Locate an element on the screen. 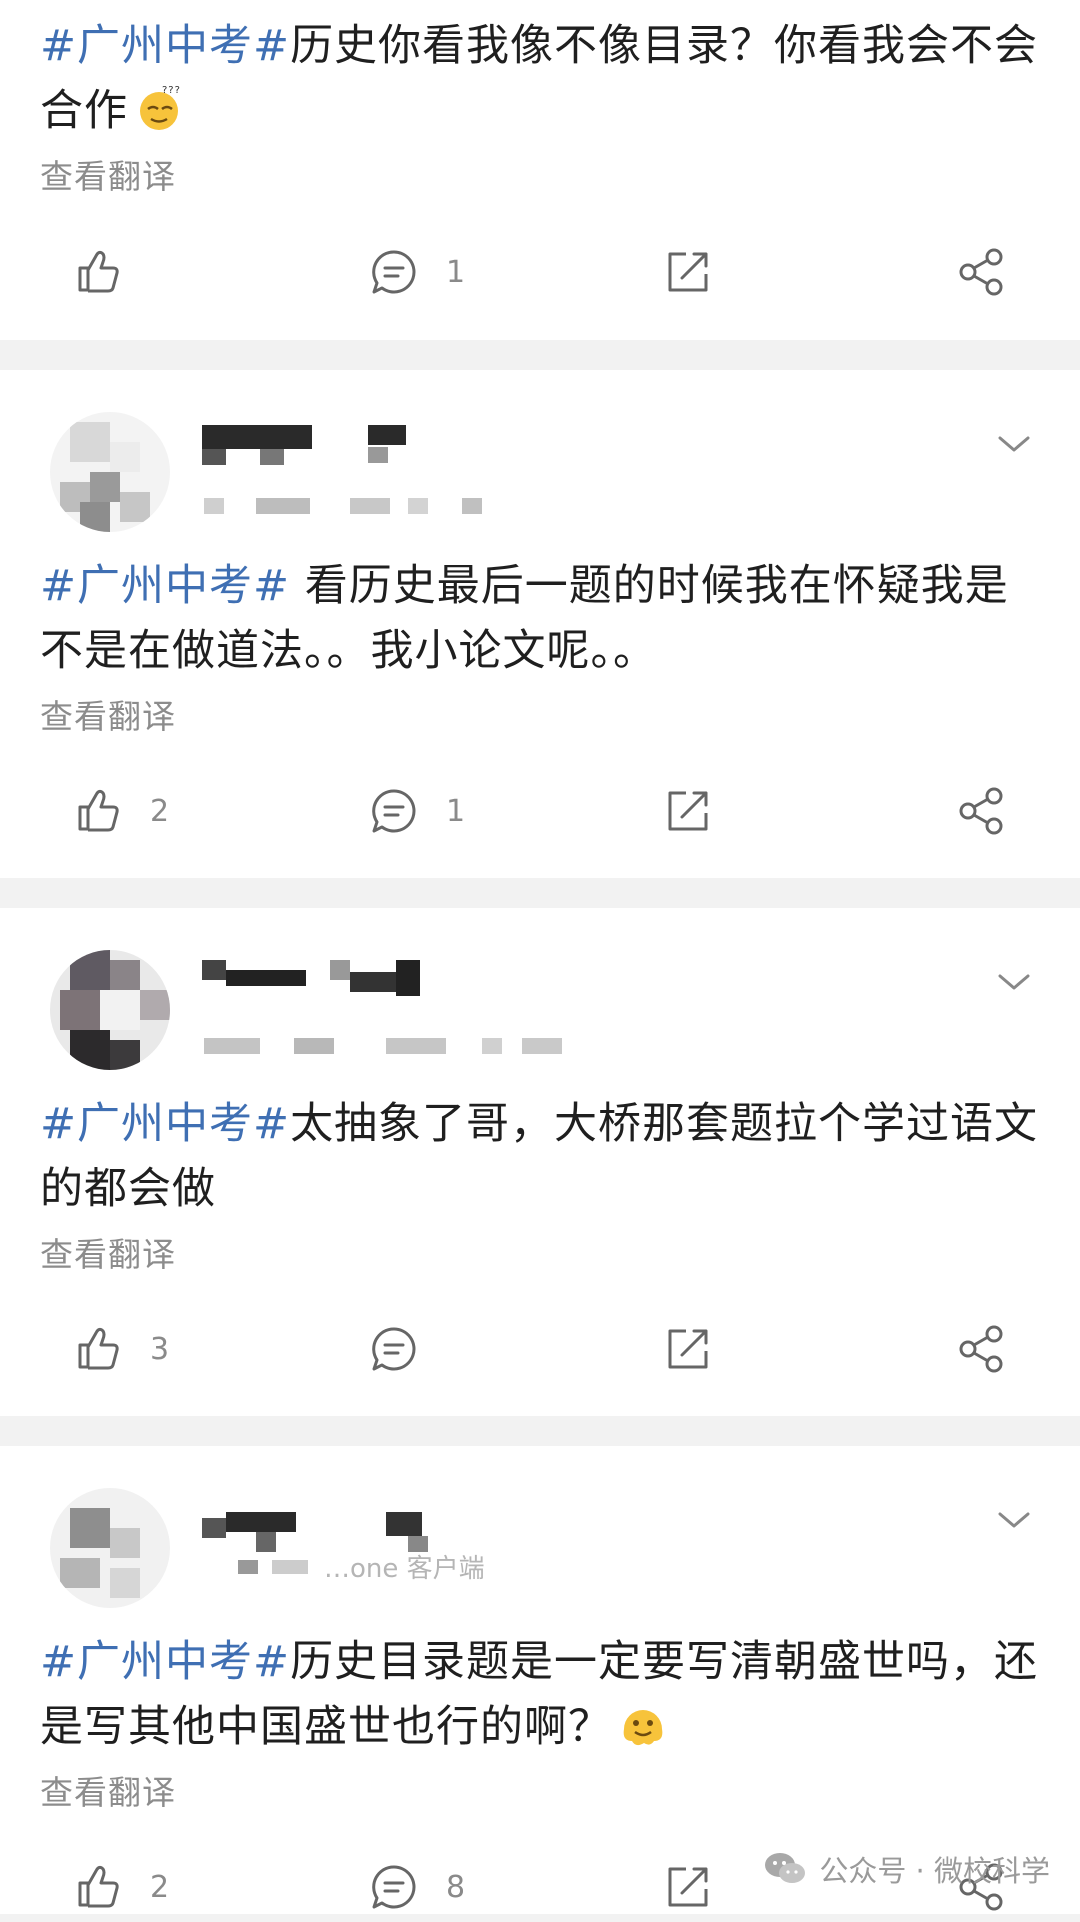 The width and height of the screenshot is (1080, 1922). comment-button is located at coordinates (407, 1349).